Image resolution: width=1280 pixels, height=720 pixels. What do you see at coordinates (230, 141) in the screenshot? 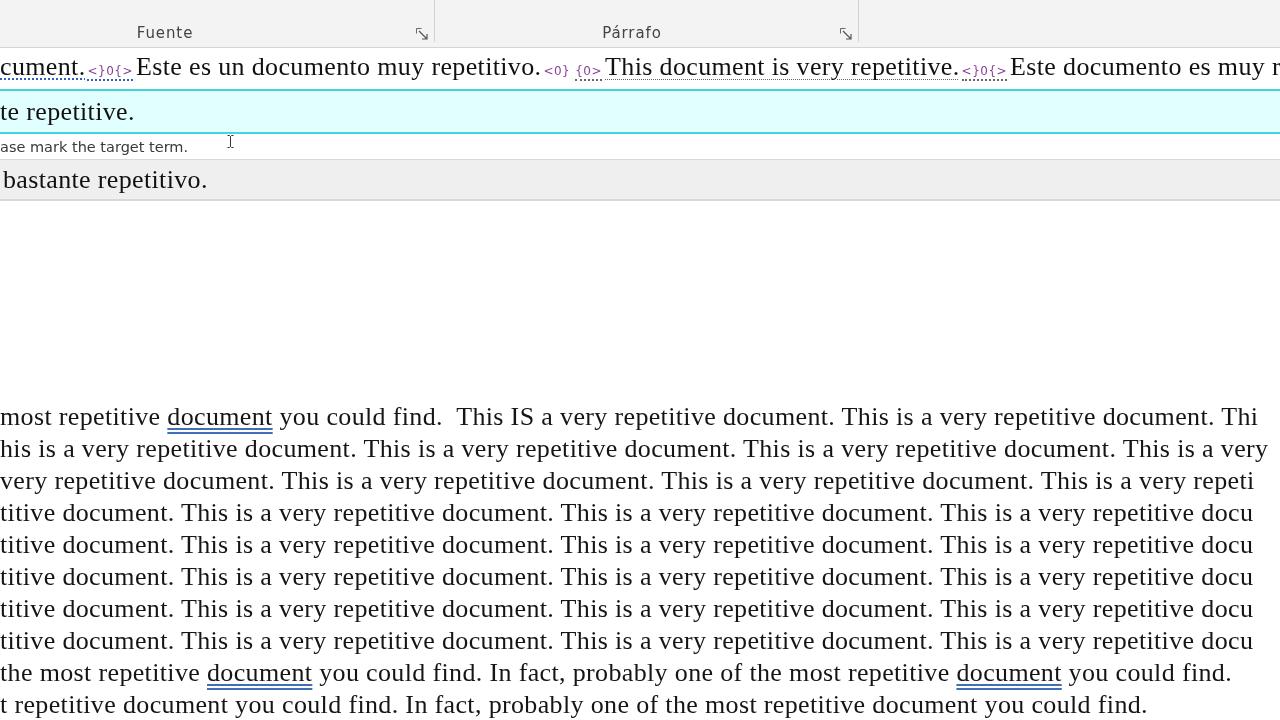
I see `text-cursor-icon` at bounding box center [230, 141].